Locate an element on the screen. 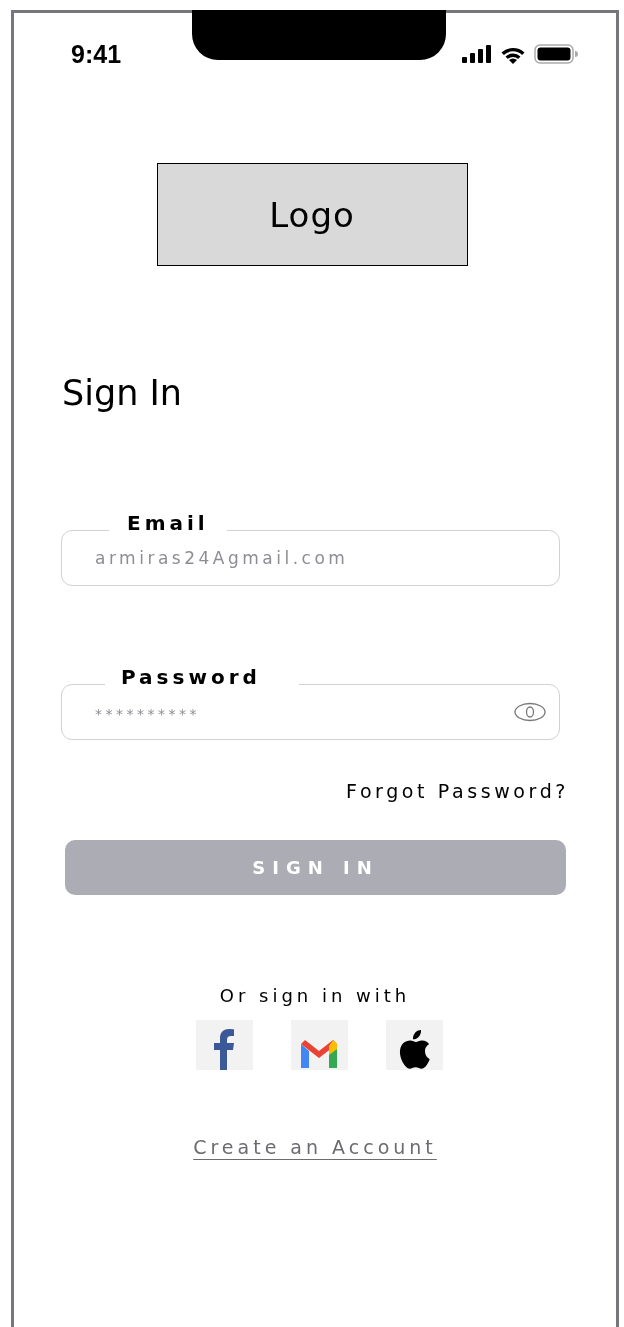 The height and width of the screenshot is (1327, 624). gmail-button is located at coordinates (319, 1045).